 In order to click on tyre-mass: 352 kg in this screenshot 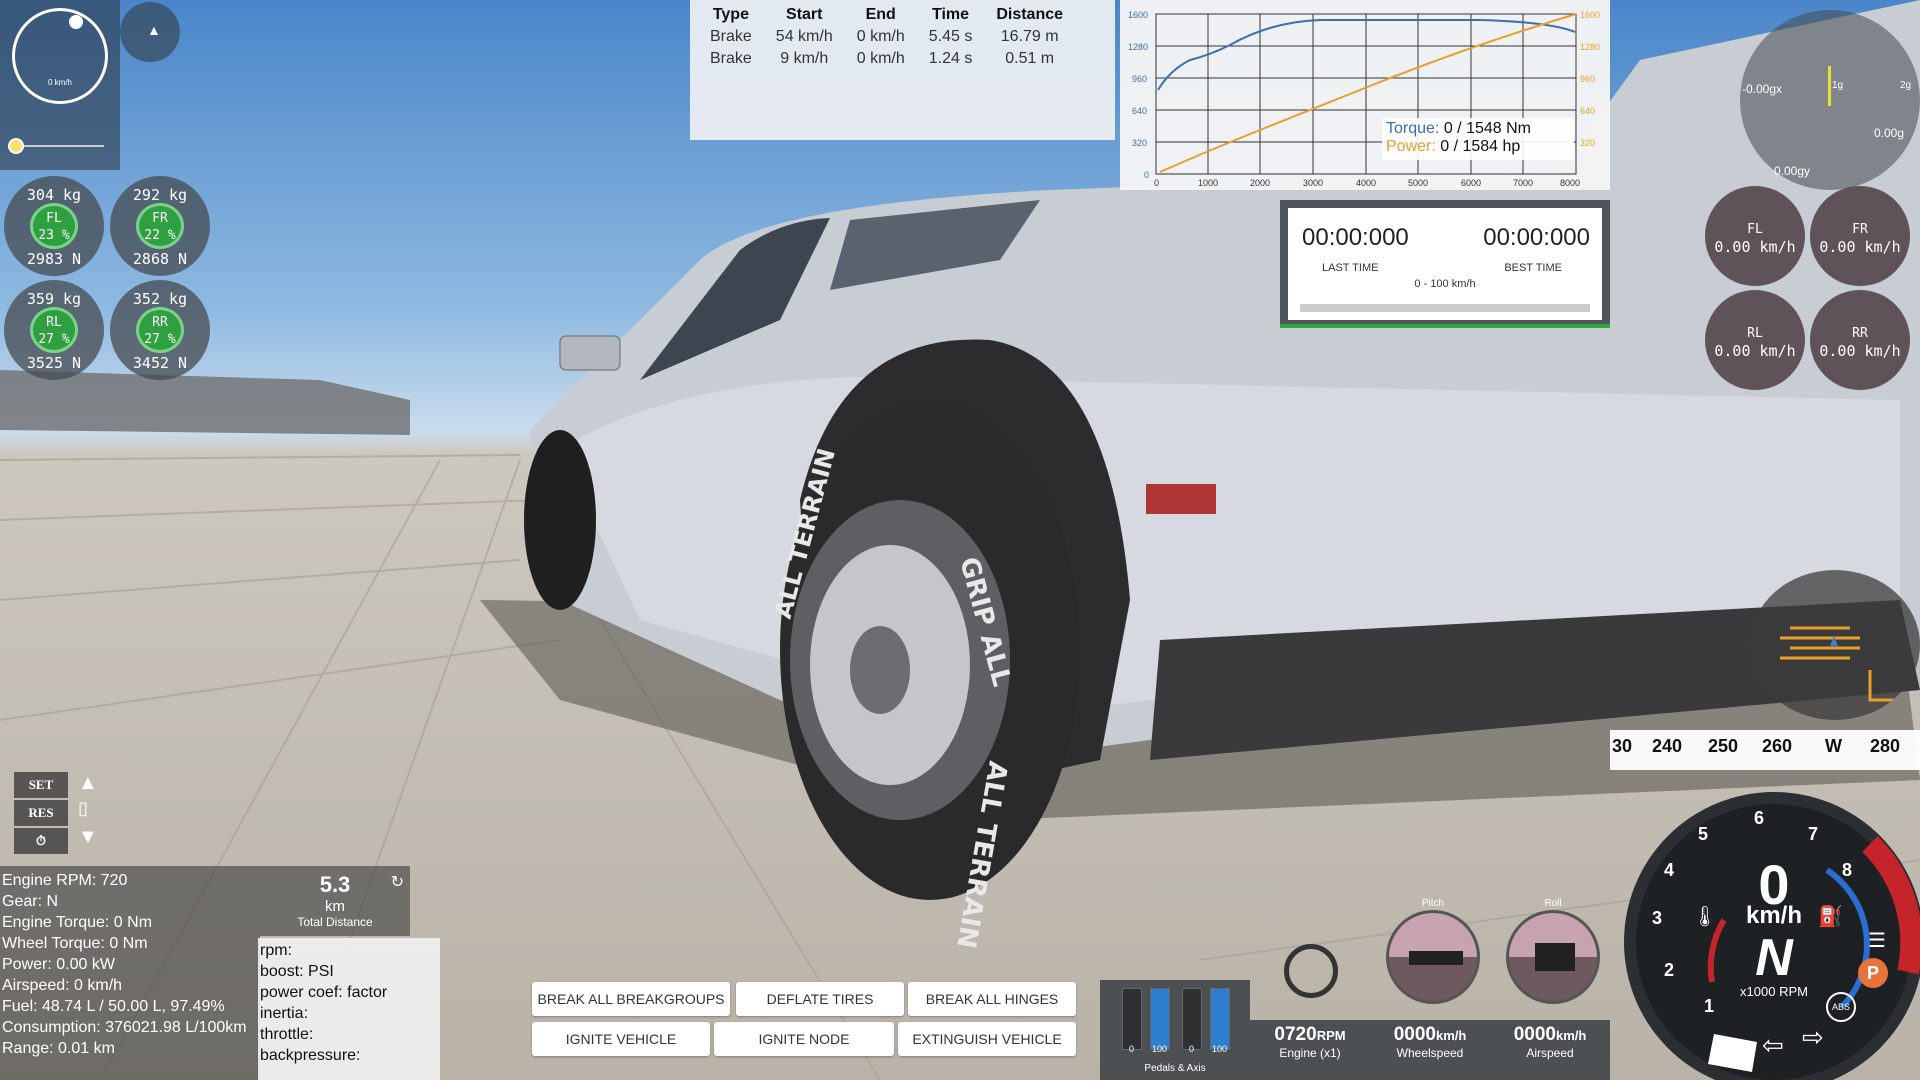, I will do `click(160, 299)`.